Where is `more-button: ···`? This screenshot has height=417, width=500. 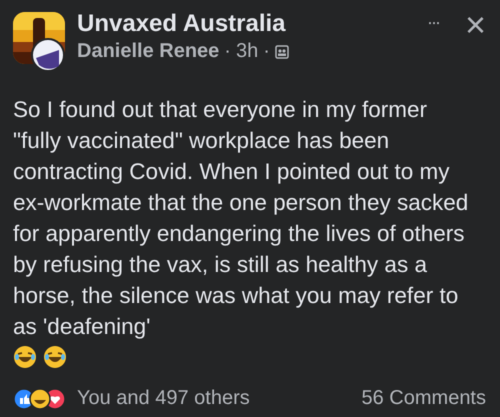
more-button: ··· is located at coordinates (432, 22).